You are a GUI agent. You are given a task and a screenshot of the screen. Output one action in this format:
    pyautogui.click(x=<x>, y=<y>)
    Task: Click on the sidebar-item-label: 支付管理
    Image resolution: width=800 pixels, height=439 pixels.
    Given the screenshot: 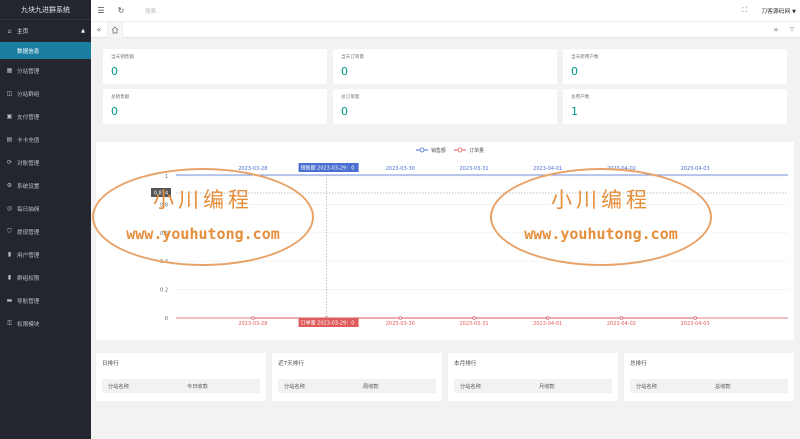 What is the action you would take?
    pyautogui.click(x=28, y=117)
    